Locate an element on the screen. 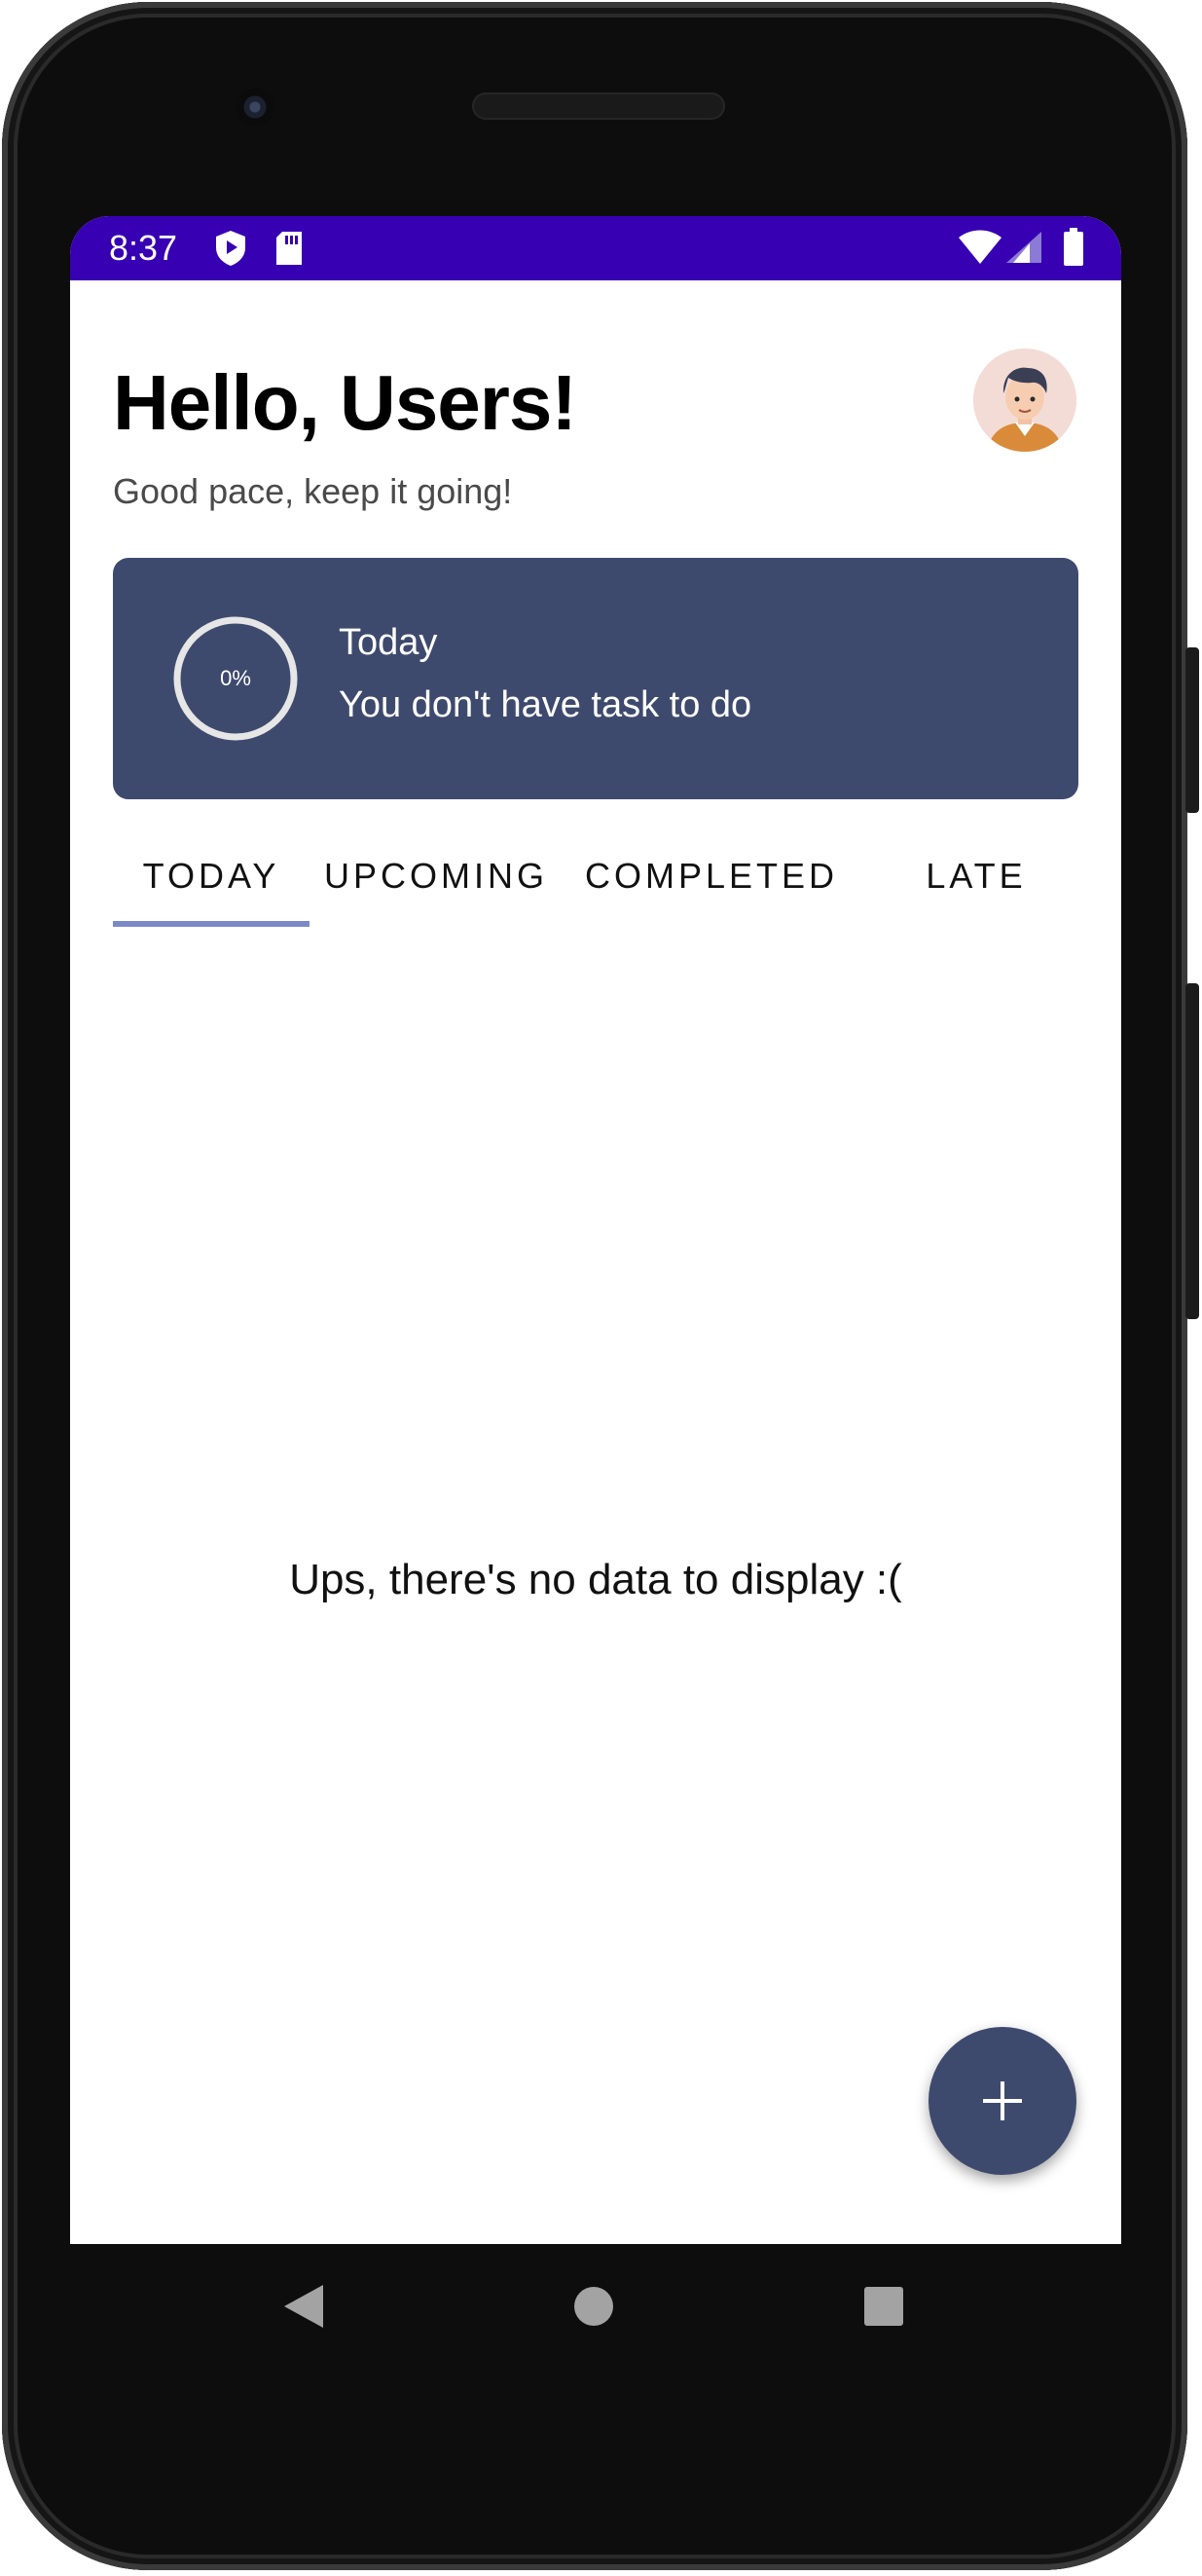  greeting-title: Hello, Users! is located at coordinates (345, 402).